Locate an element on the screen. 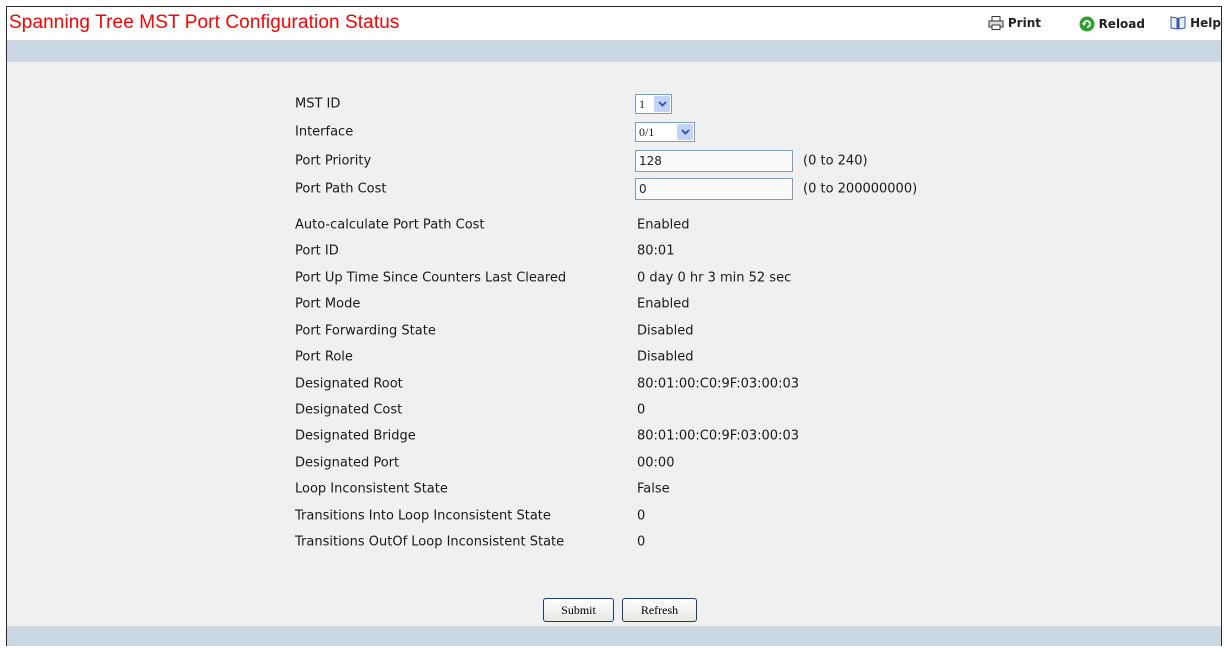 The image size is (1227, 652). info-row: Port Role Disabled is located at coordinates (645, 357).